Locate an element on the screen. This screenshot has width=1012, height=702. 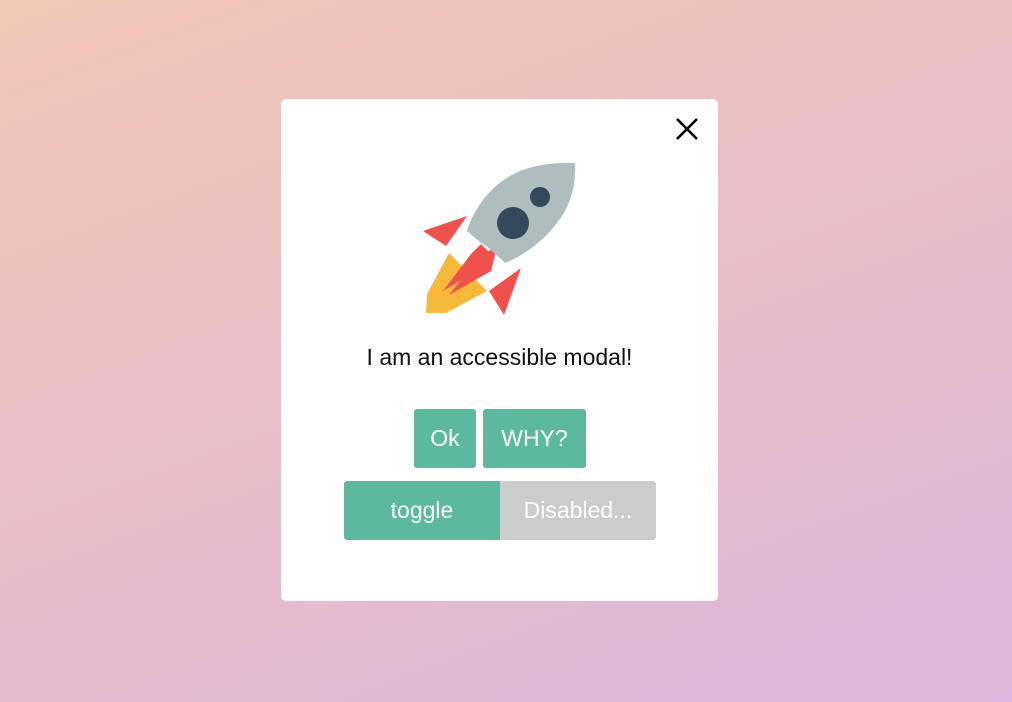
rocket-window-large is located at coordinates (513, 223).